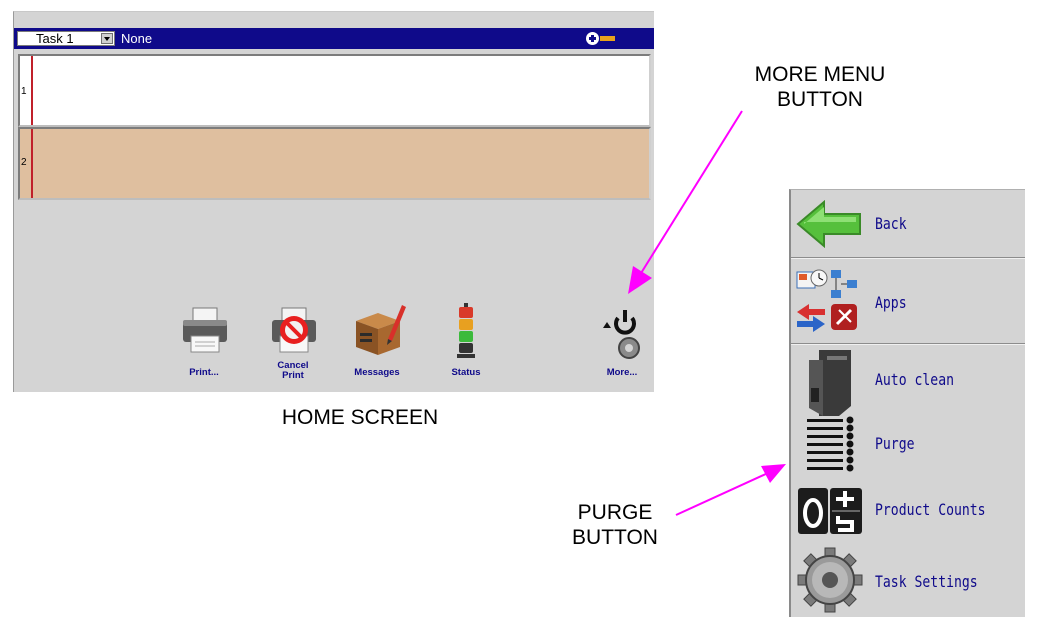 The height and width of the screenshot is (617, 1041). Describe the element at coordinates (895, 443) in the screenshot. I see `menu-item-label: Purge` at that location.